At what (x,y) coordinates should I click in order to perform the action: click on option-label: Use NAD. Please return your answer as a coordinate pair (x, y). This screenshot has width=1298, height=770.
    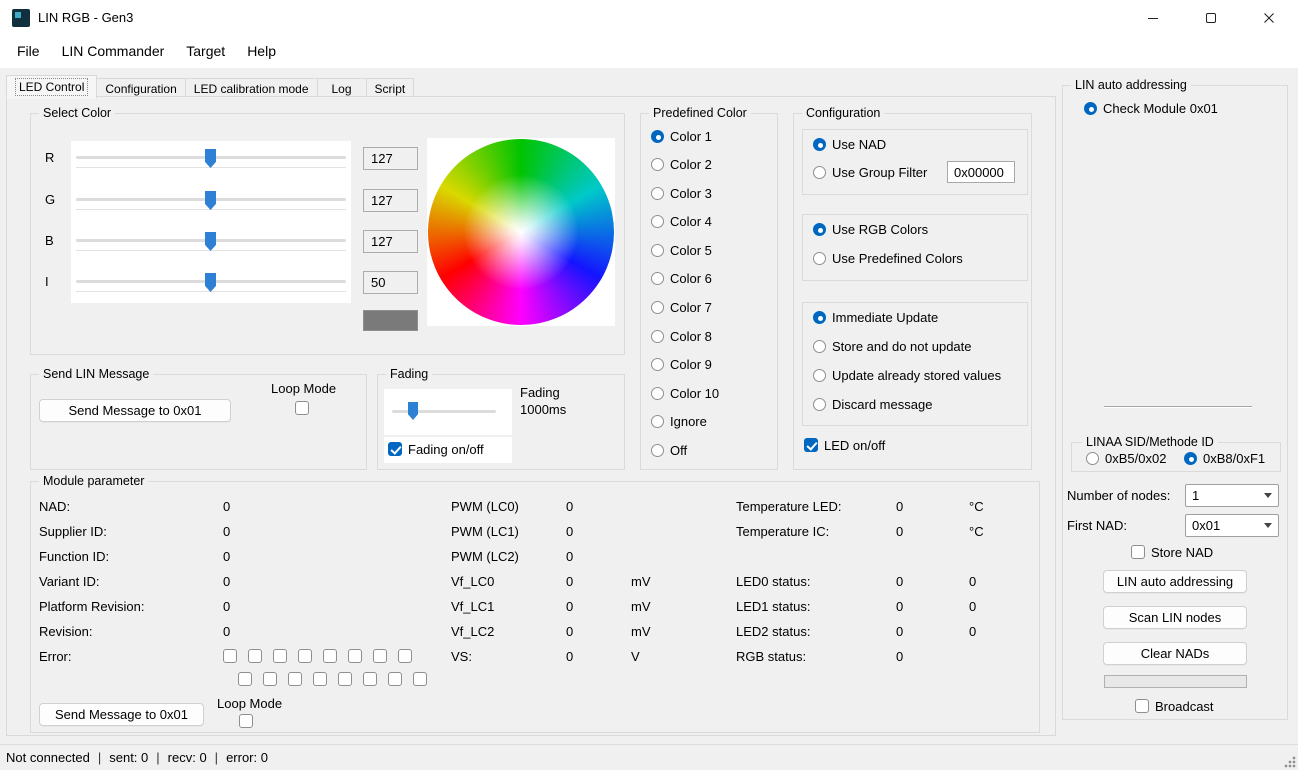
    Looking at the image, I should click on (859, 144).